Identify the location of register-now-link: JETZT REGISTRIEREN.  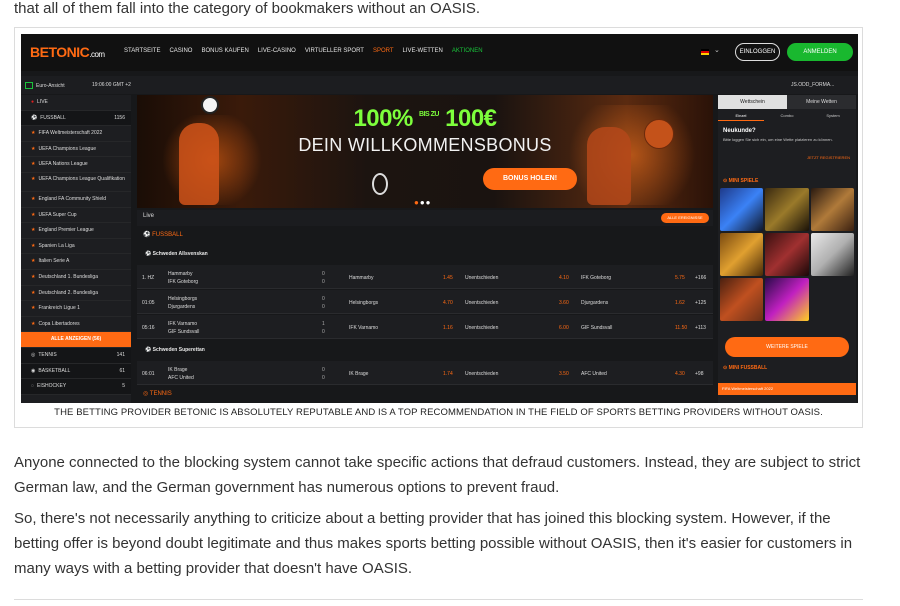
(828, 157).